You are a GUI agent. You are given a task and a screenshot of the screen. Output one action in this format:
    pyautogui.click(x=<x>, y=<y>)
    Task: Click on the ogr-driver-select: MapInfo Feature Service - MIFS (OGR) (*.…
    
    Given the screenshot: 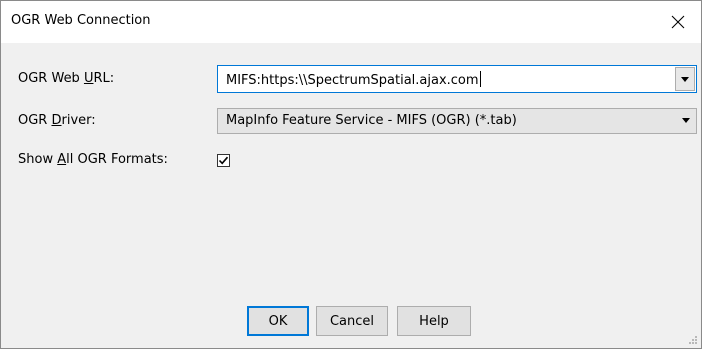 What is the action you would take?
    pyautogui.click(x=457, y=121)
    